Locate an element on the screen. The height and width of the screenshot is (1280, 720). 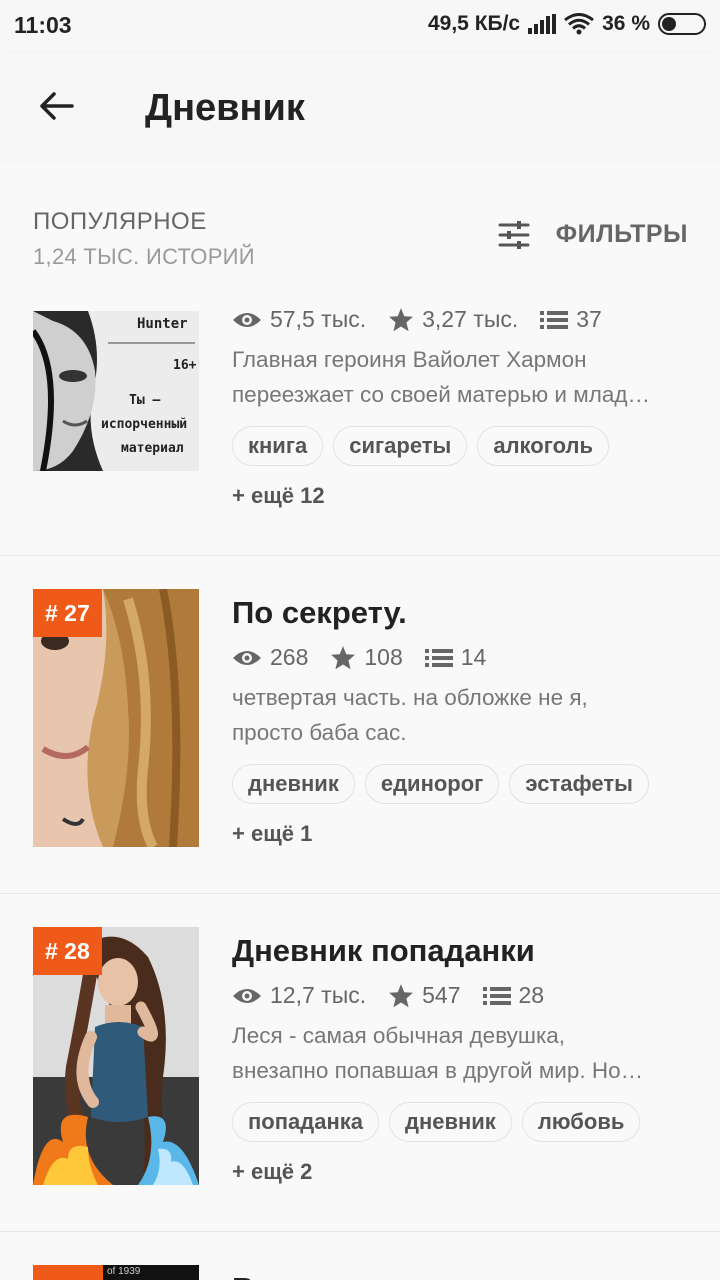
cover-text-line1: Ты — is located at coordinates (145, 400).